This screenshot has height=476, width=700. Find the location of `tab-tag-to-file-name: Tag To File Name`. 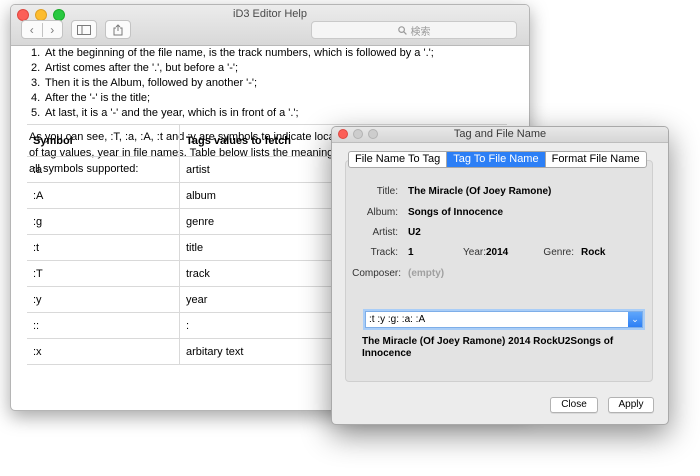

tab-tag-to-file-name: Tag To File Name is located at coordinates (496, 159).